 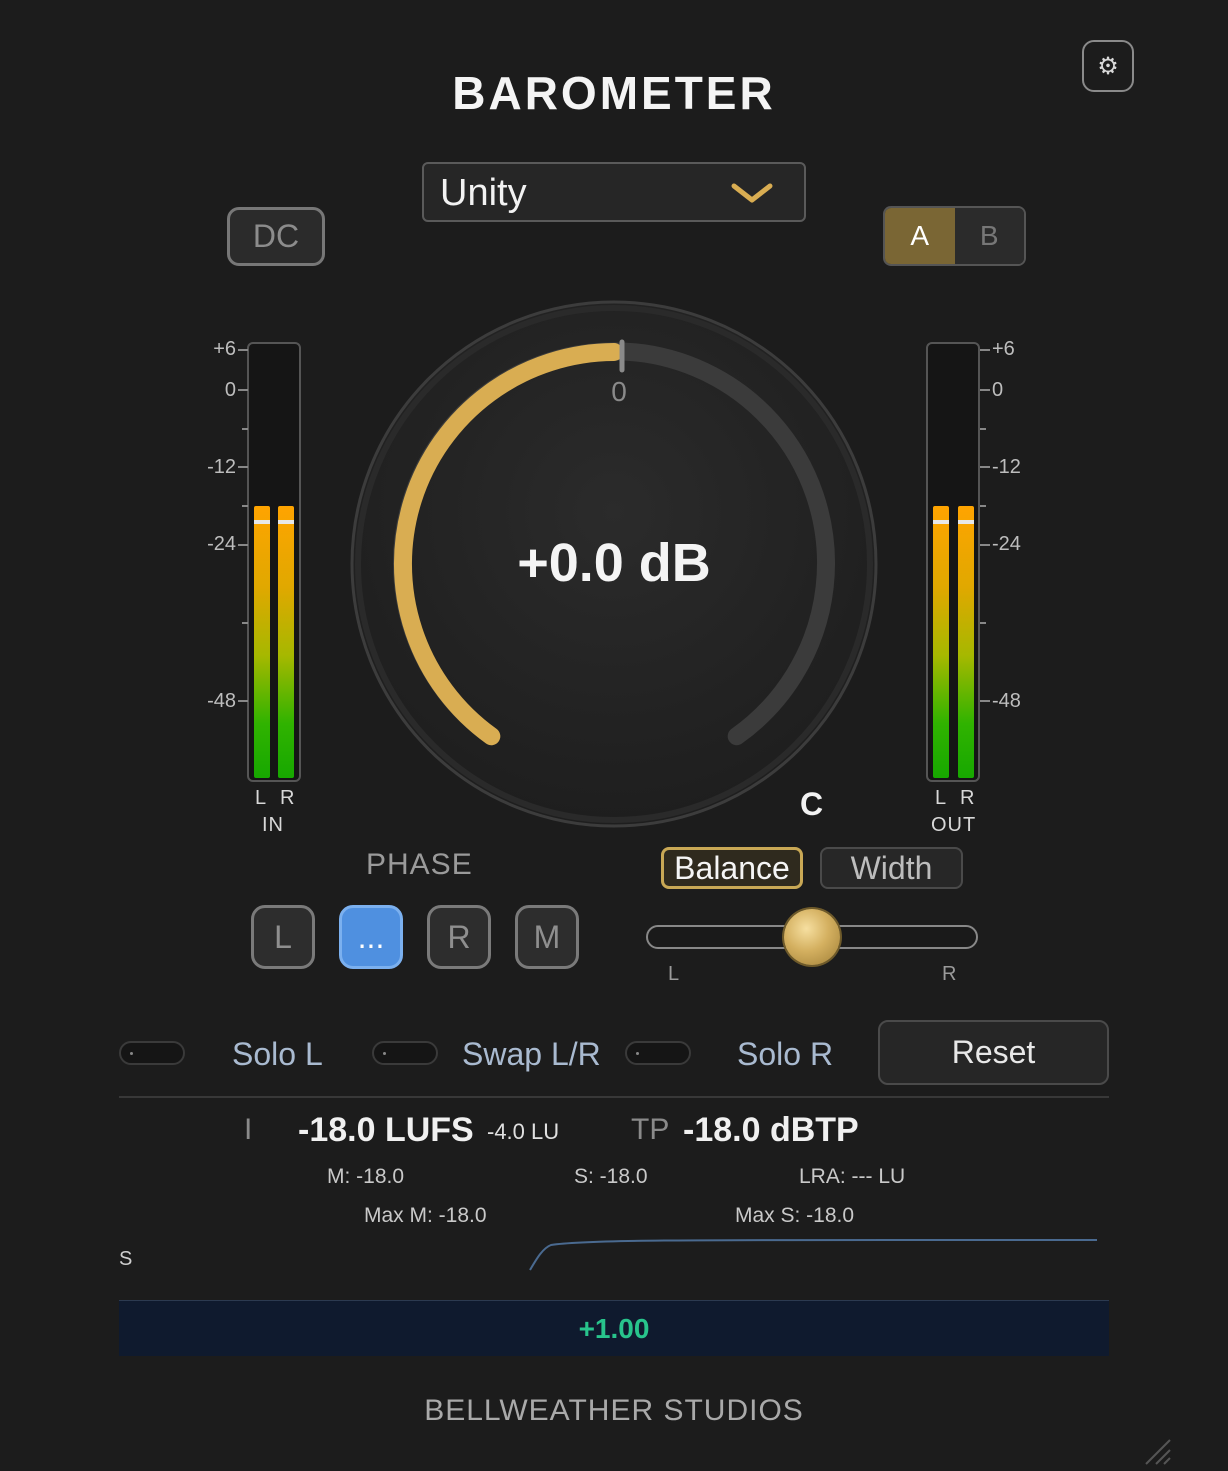 I want to click on solo-right-label: Solo R, so click(x=785, y=1054).